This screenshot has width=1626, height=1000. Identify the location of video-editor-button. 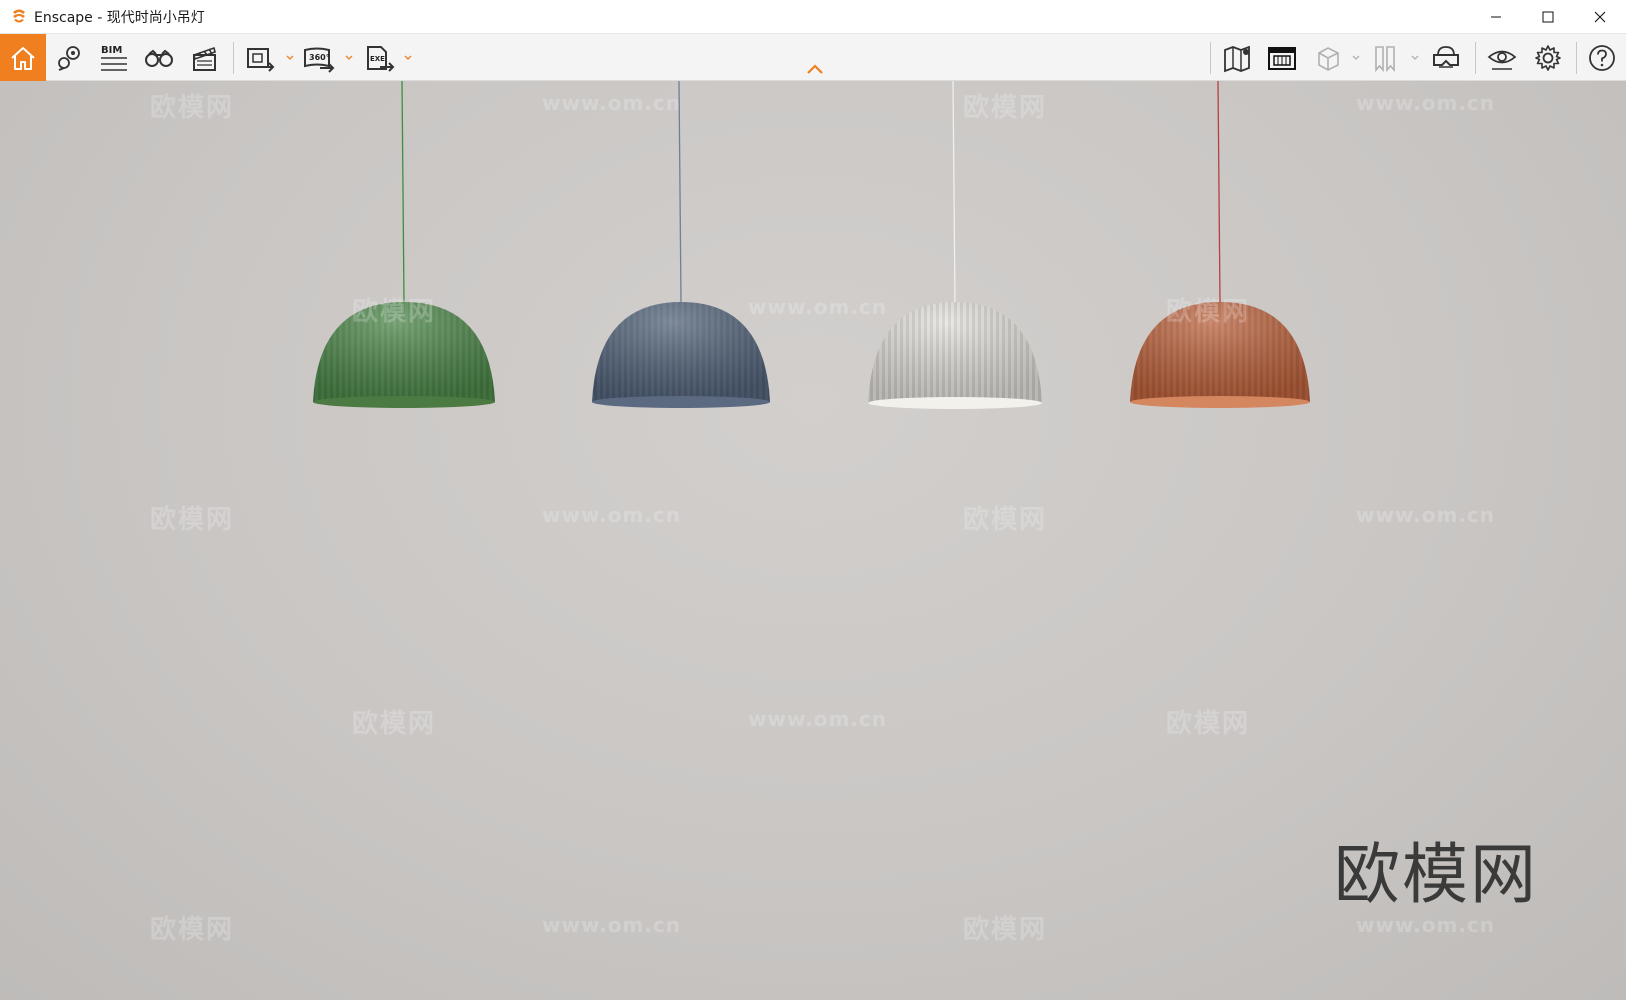
(204, 57).